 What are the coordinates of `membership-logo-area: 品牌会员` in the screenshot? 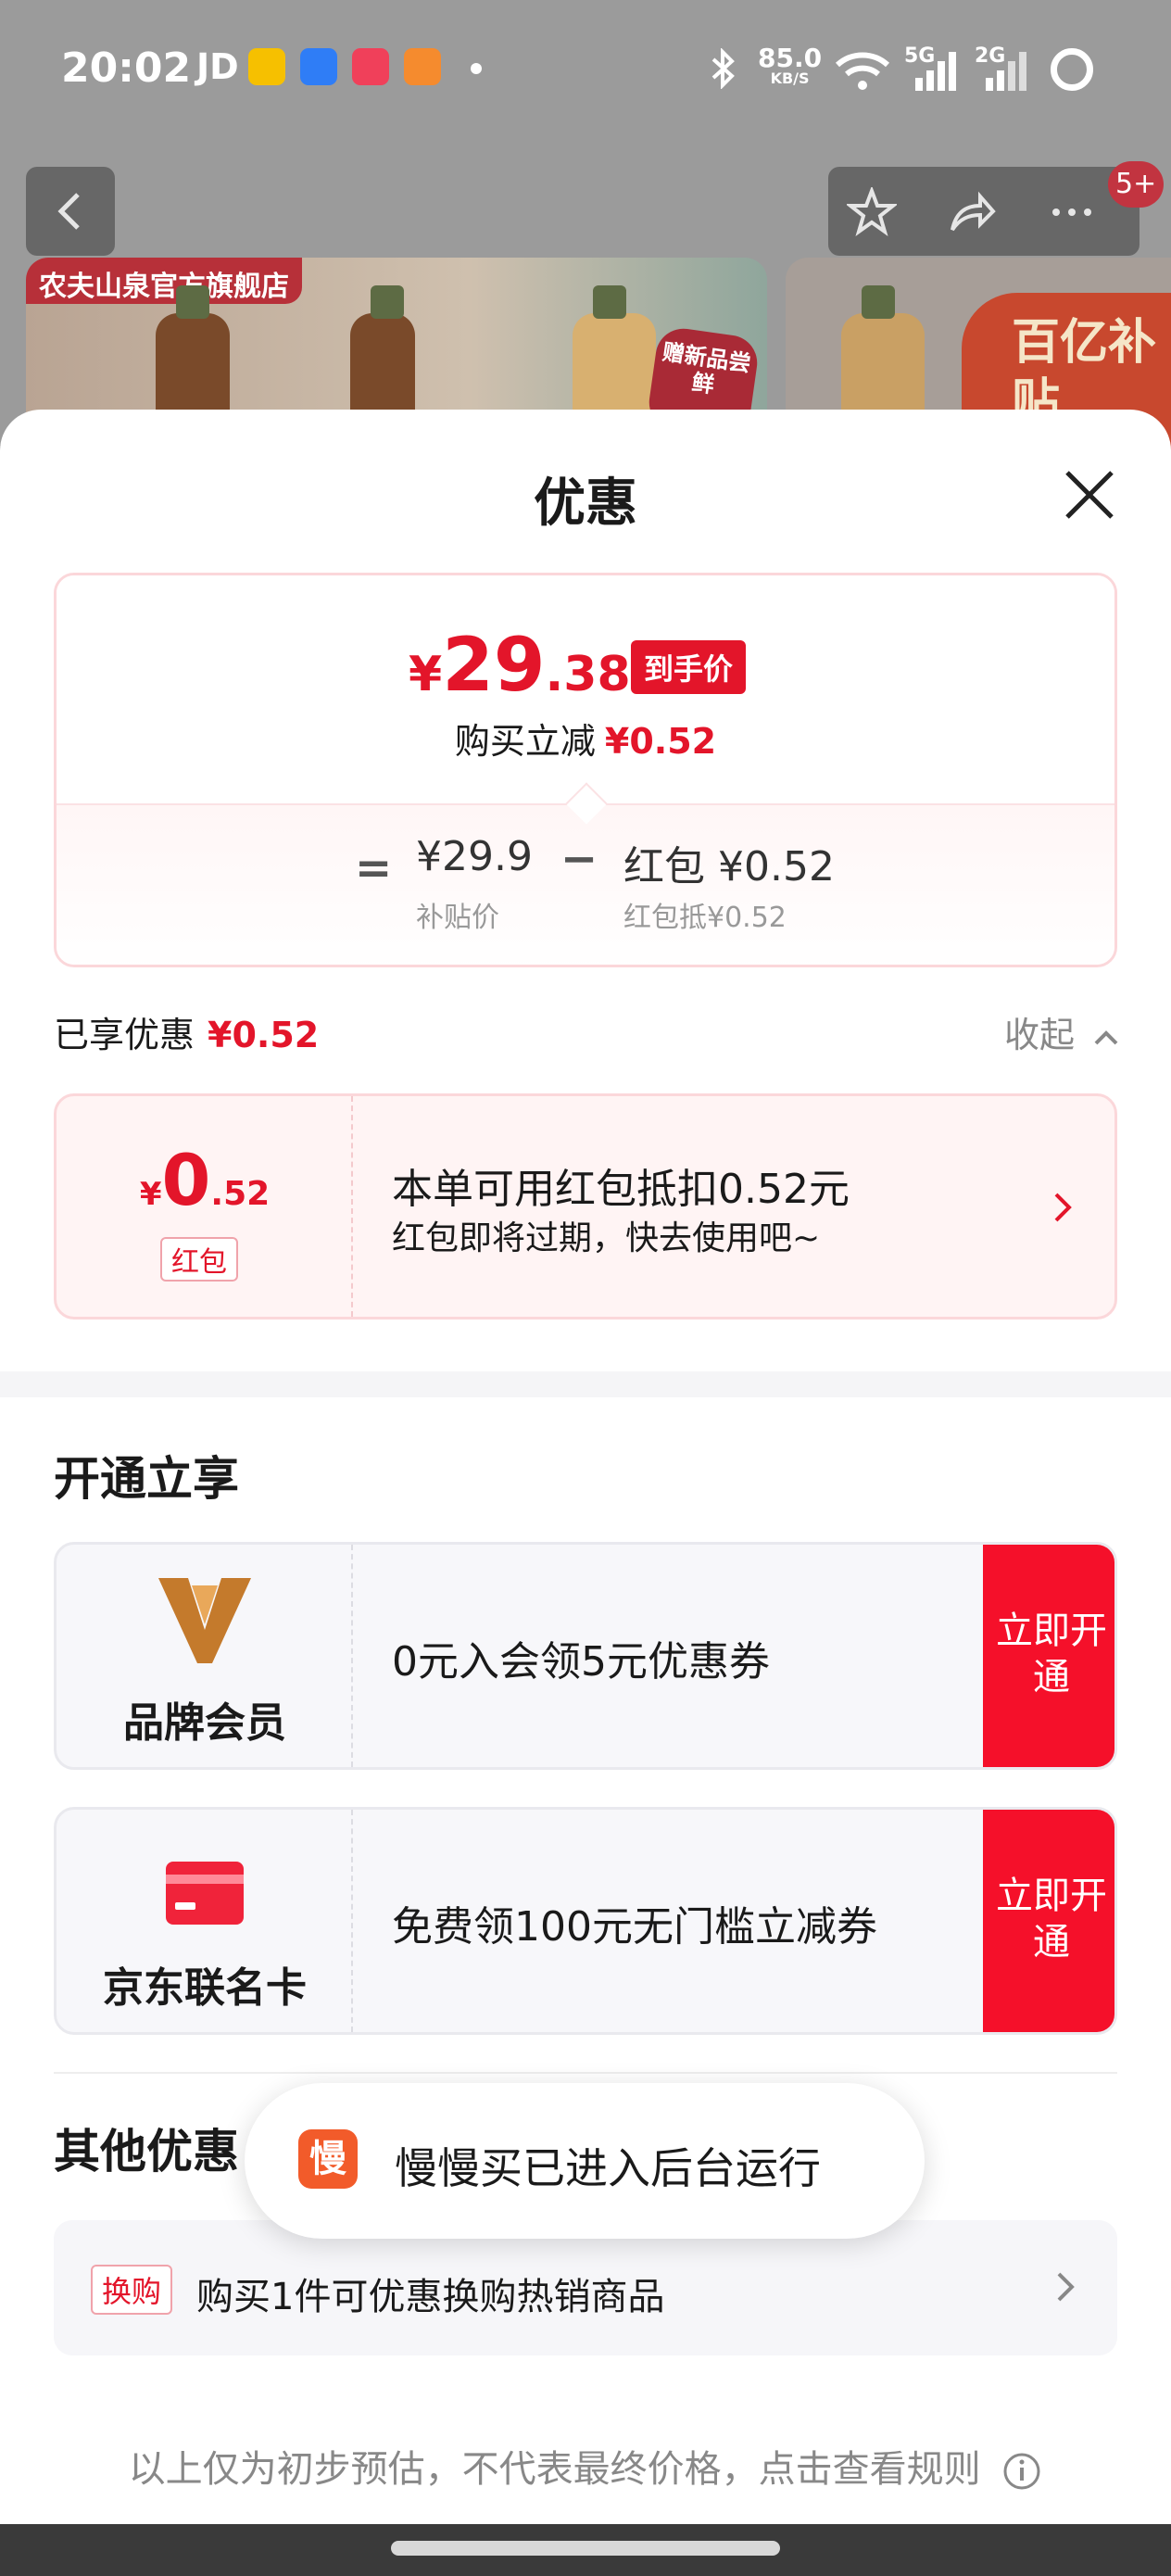 It's located at (205, 1656).